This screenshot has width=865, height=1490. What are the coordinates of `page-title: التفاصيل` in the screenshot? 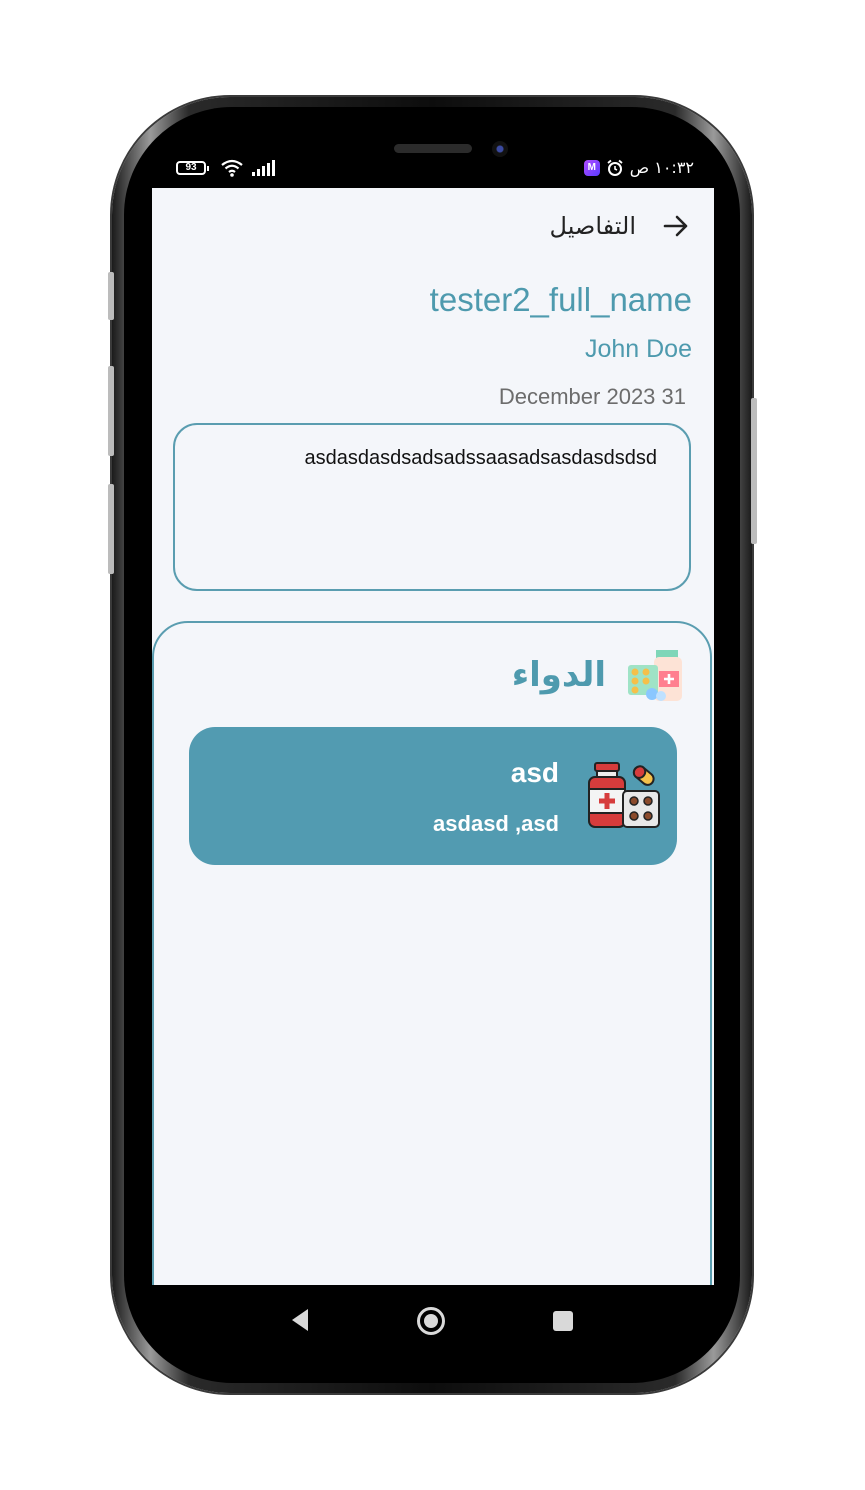 It's located at (592, 226).